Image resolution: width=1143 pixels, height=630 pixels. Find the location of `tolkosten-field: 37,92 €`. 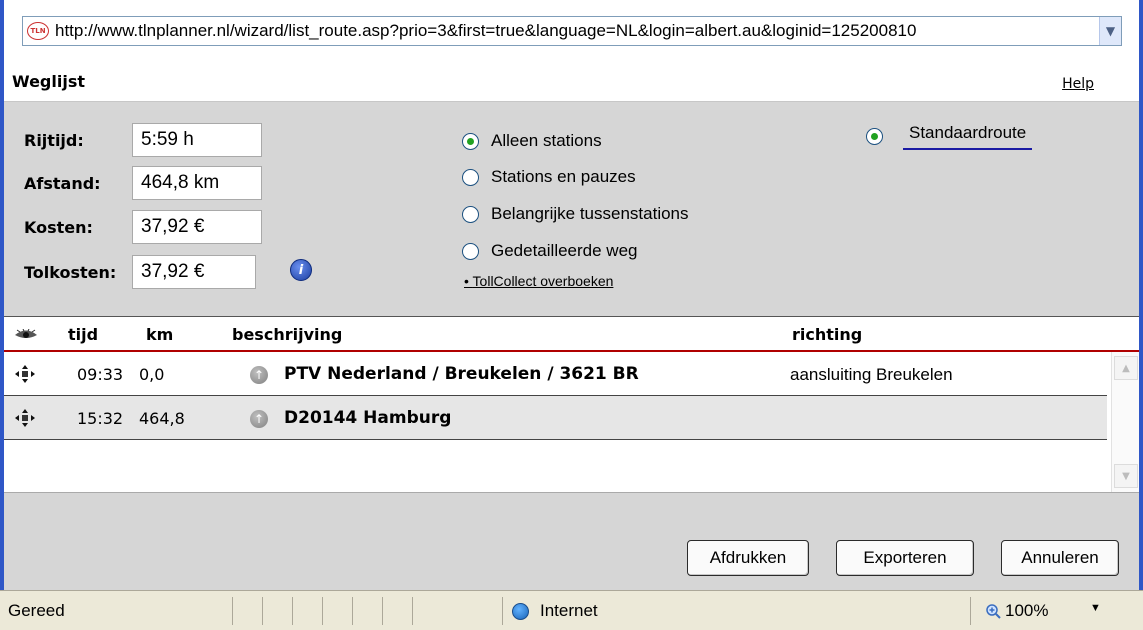

tolkosten-field: 37,92 € is located at coordinates (194, 272).